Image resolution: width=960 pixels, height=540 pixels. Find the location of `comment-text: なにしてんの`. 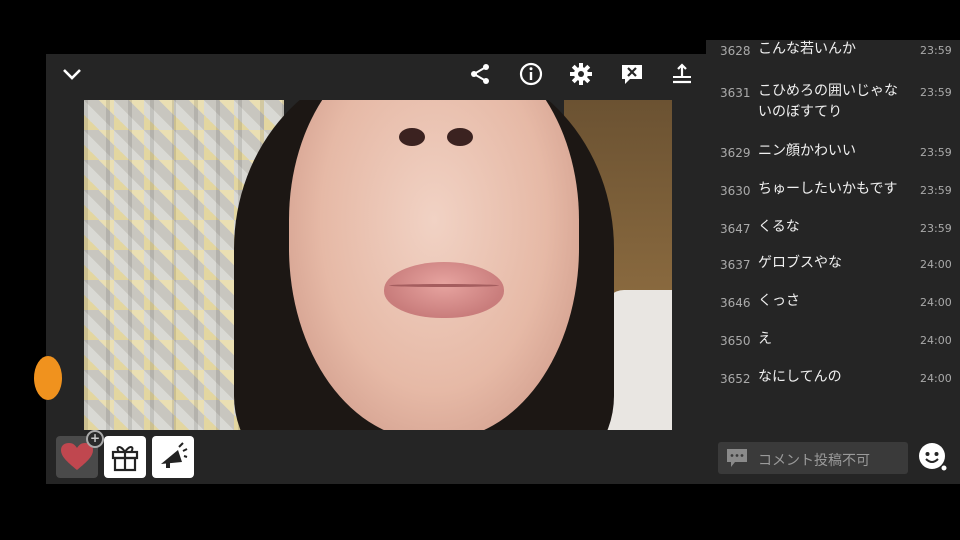

comment-text: なにしてんの is located at coordinates (800, 377).